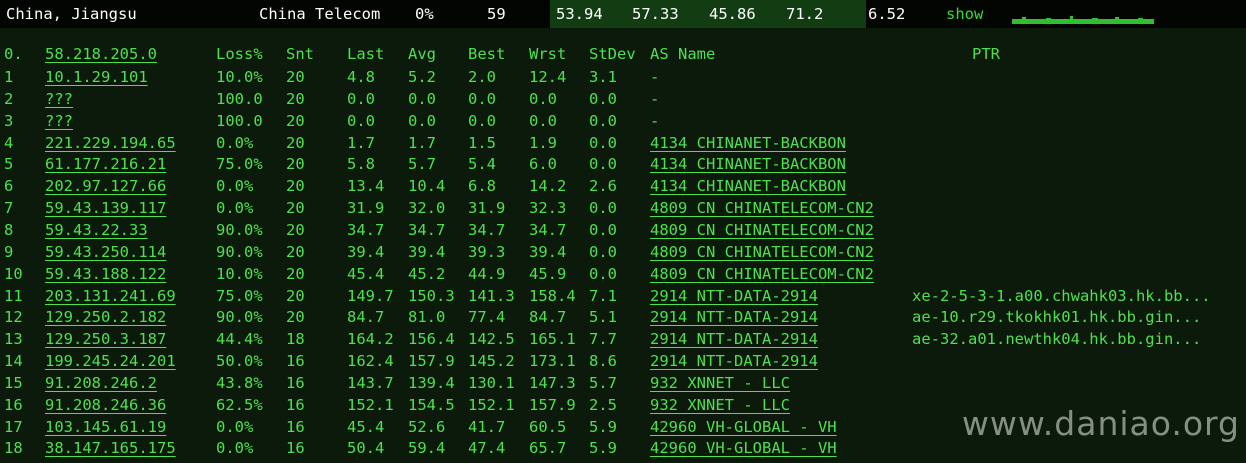 The image size is (1246, 463). What do you see at coordinates (110, 143) in the screenshot?
I see `host-link: 221.229.194.65` at bounding box center [110, 143].